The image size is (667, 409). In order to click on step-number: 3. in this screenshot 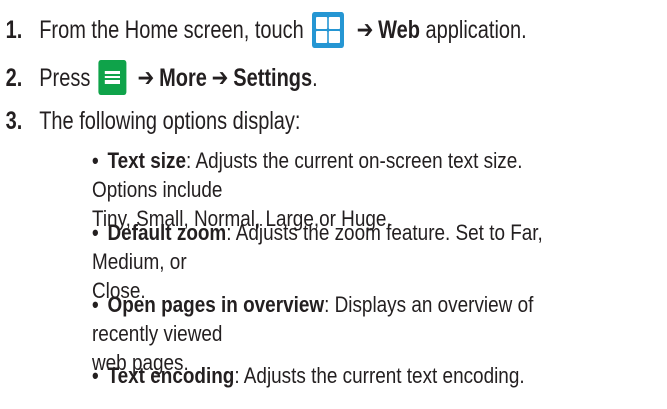, I will do `click(14, 121)`.